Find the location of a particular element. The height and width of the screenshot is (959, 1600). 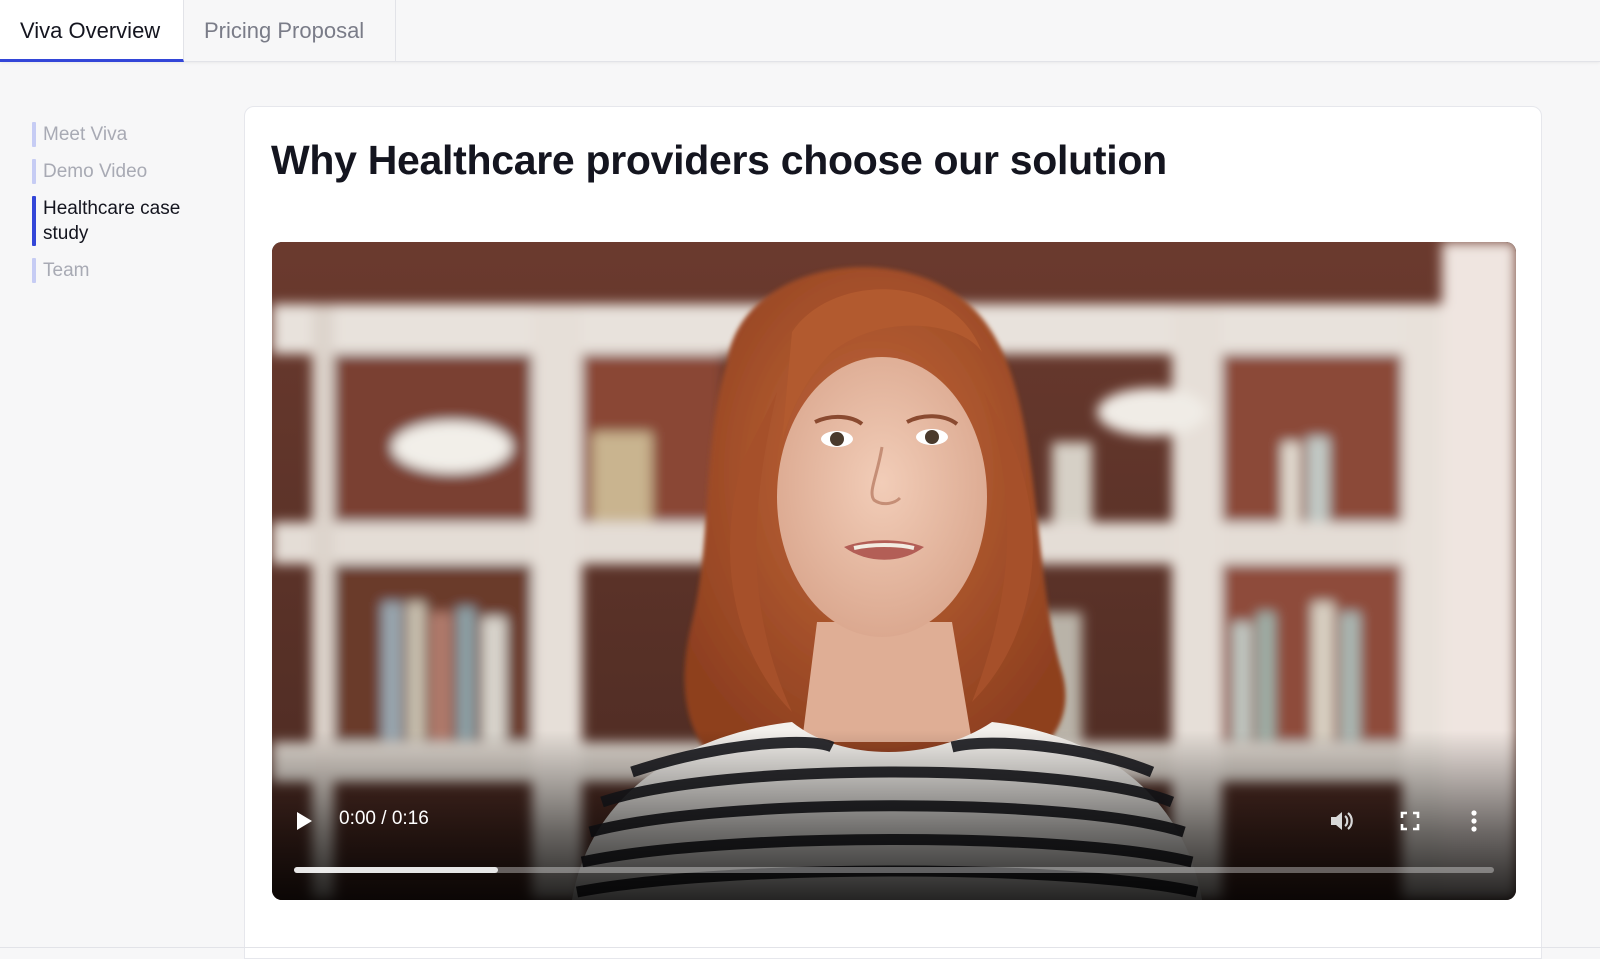

fullscreen-icon is located at coordinates (1410, 821).